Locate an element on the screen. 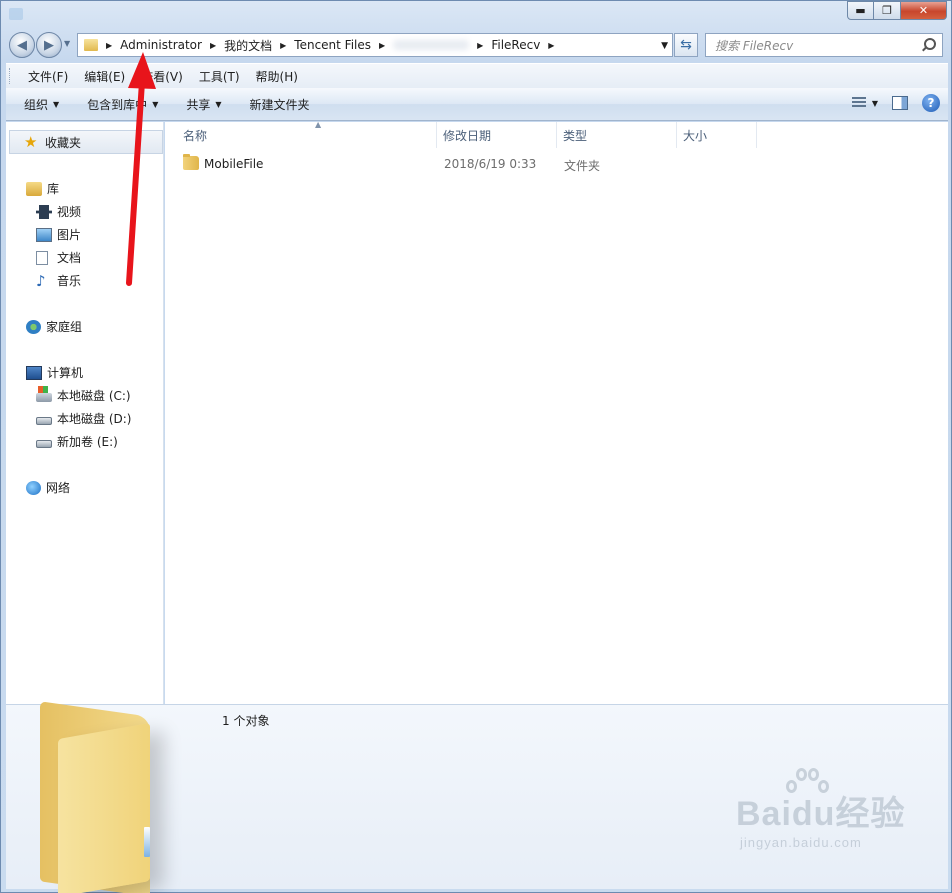 The height and width of the screenshot is (893, 952). menu-file: 文件(F) is located at coordinates (48, 76).